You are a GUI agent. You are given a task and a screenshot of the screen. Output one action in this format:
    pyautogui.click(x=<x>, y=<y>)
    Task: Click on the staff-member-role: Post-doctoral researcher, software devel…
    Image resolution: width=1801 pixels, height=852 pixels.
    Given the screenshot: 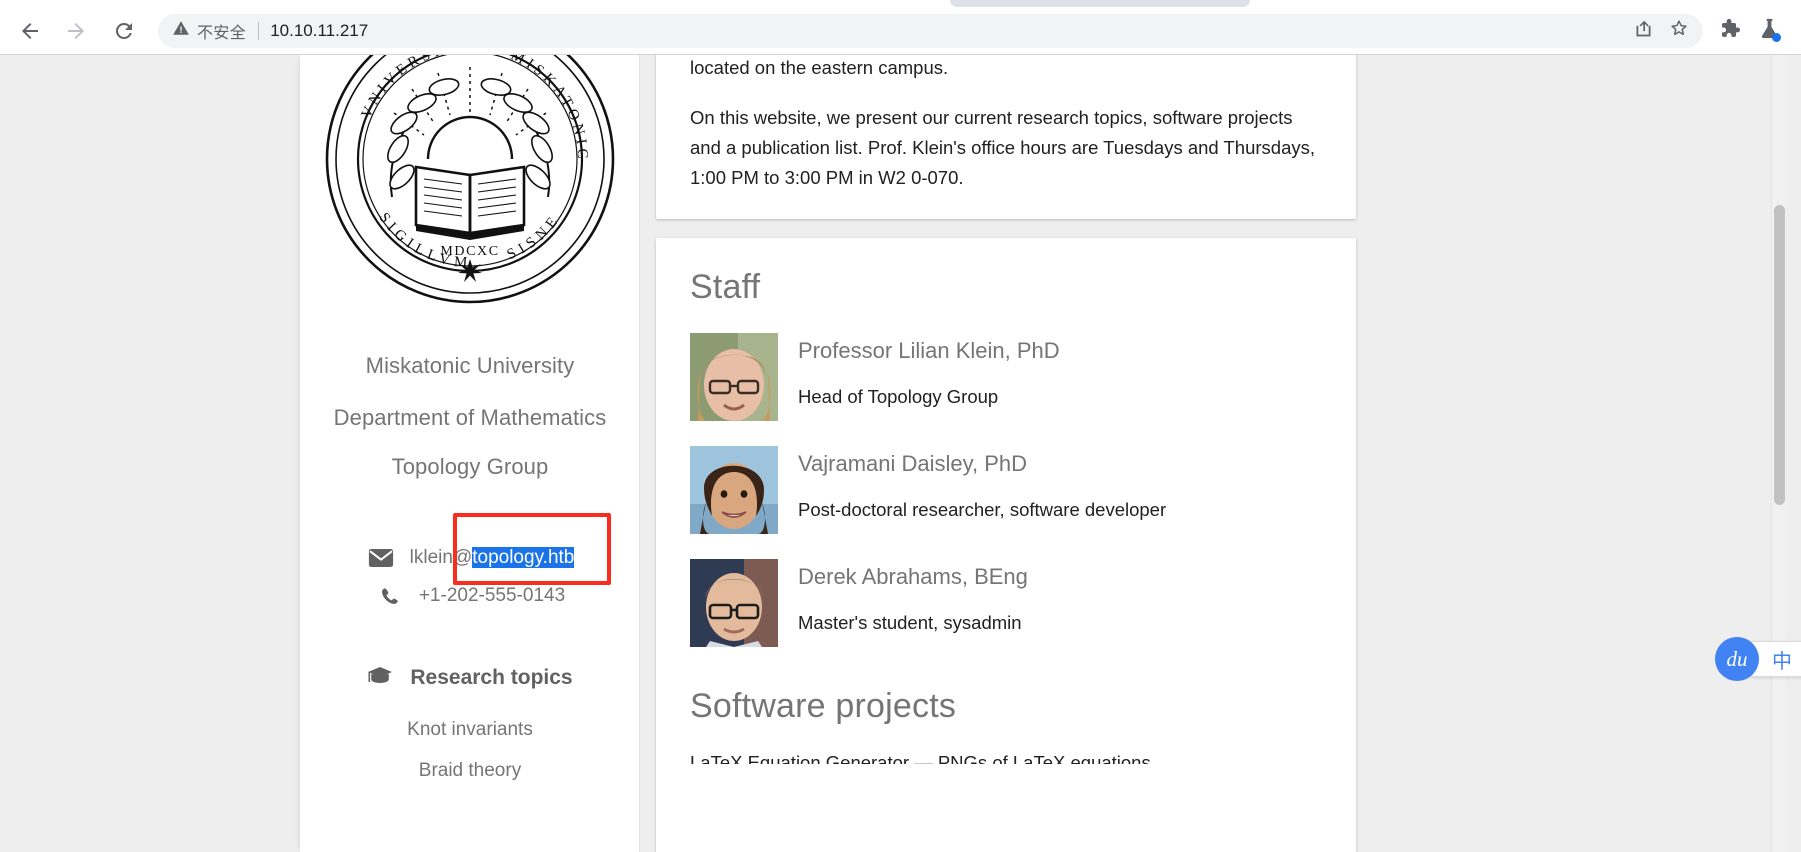 What is the action you would take?
    pyautogui.click(x=982, y=509)
    